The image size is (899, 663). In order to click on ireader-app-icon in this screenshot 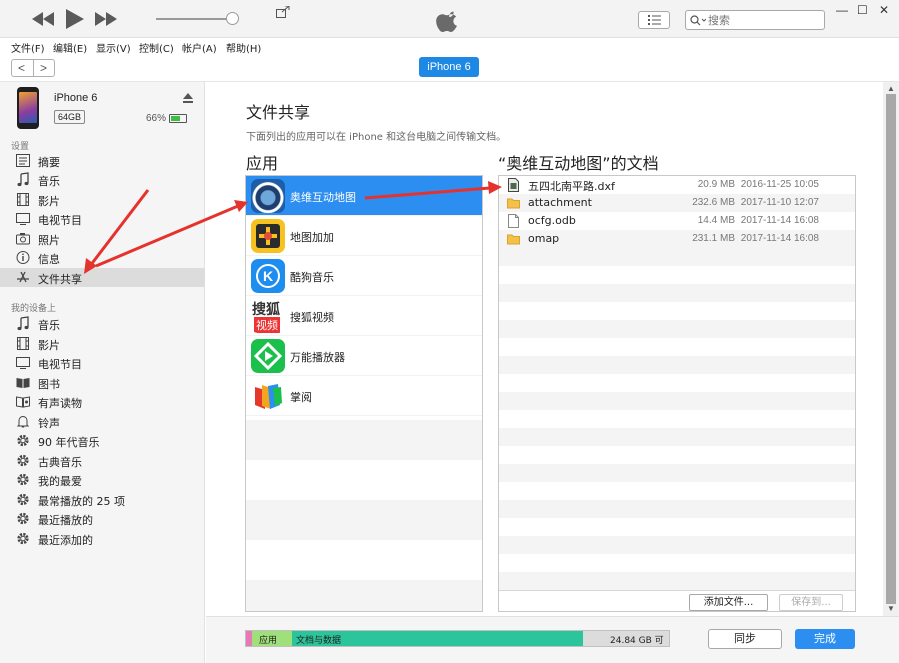, I will do `click(268, 396)`.